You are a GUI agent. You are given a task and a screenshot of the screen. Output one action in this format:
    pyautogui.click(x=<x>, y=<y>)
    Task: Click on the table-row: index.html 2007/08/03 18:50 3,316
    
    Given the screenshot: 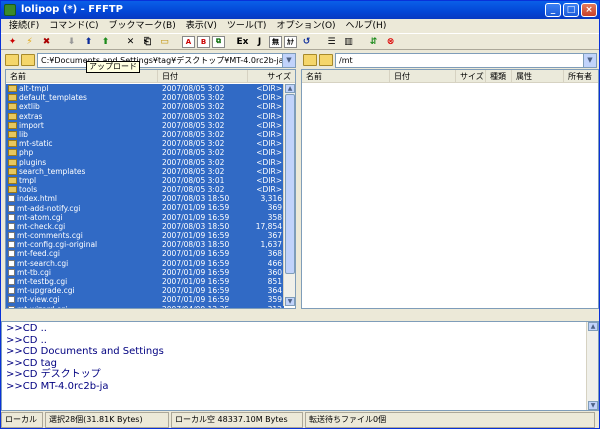 What is the action you would take?
    pyautogui.click(x=145, y=199)
    